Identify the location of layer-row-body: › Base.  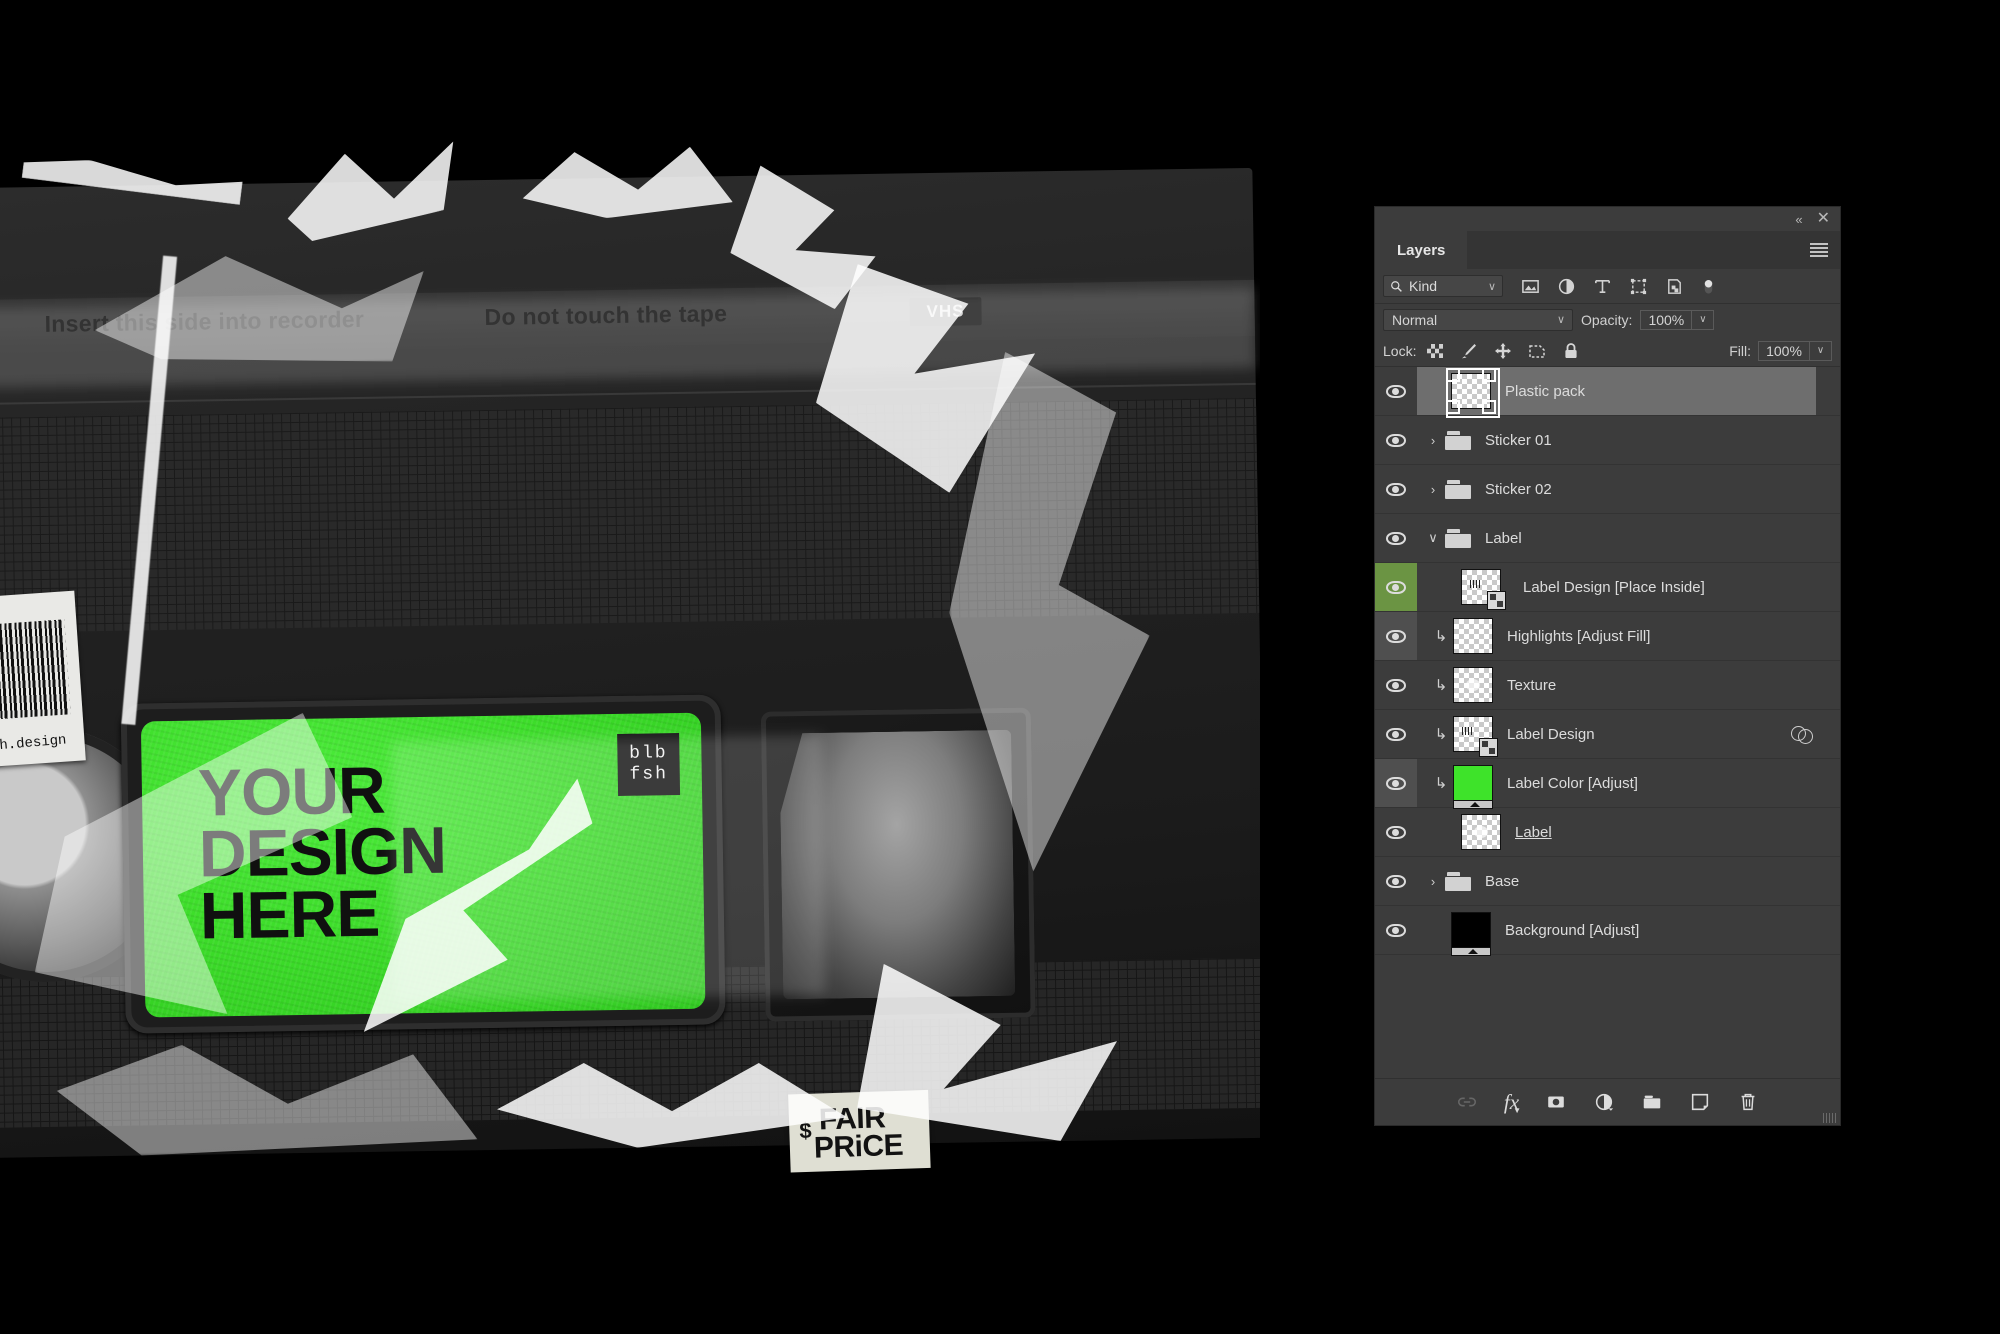
(1628, 881).